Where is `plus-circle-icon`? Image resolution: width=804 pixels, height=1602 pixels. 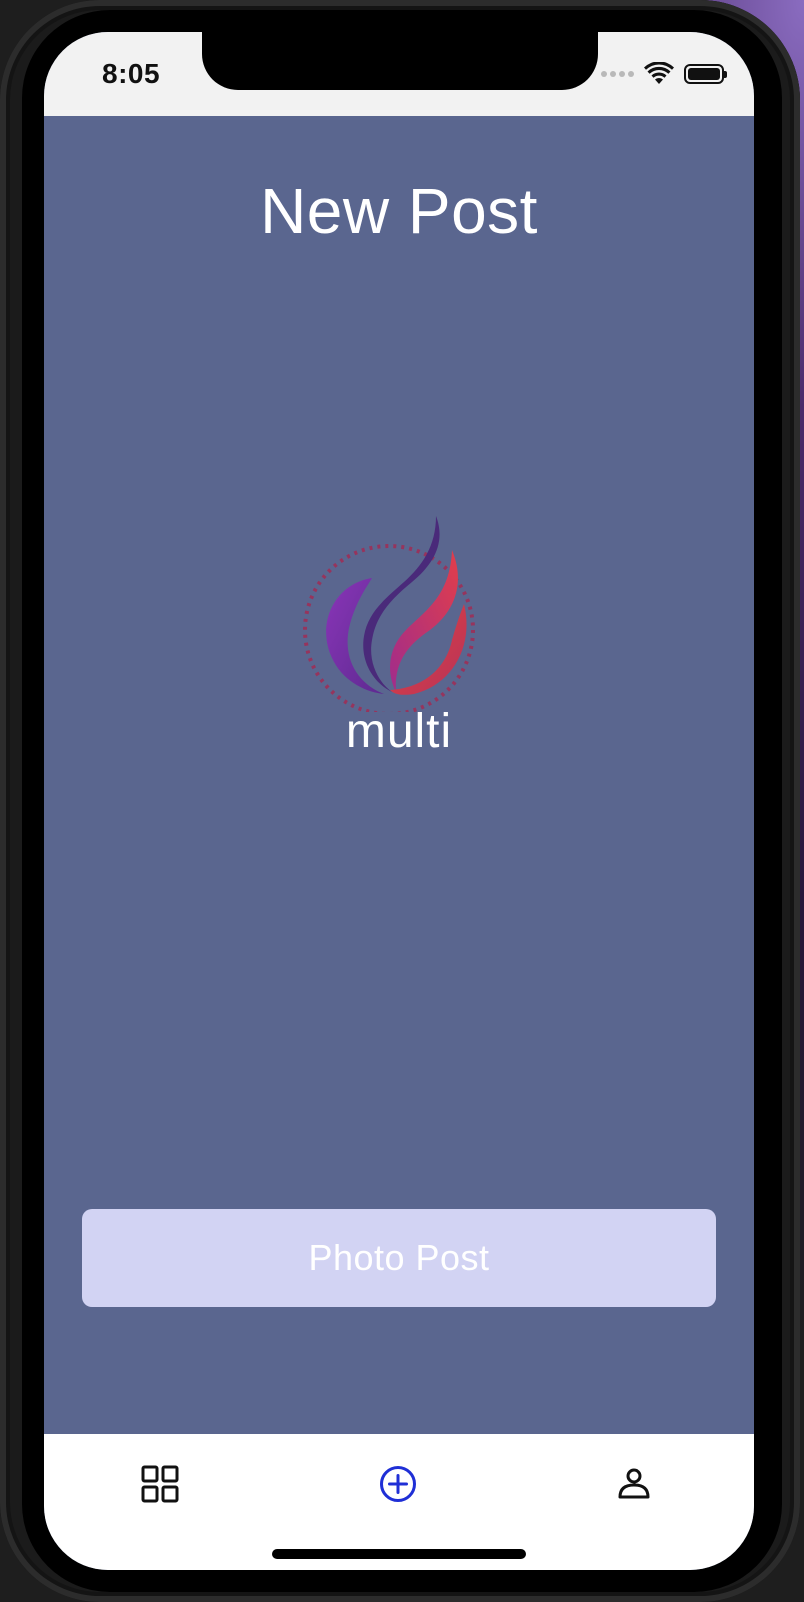 plus-circle-icon is located at coordinates (398, 1484).